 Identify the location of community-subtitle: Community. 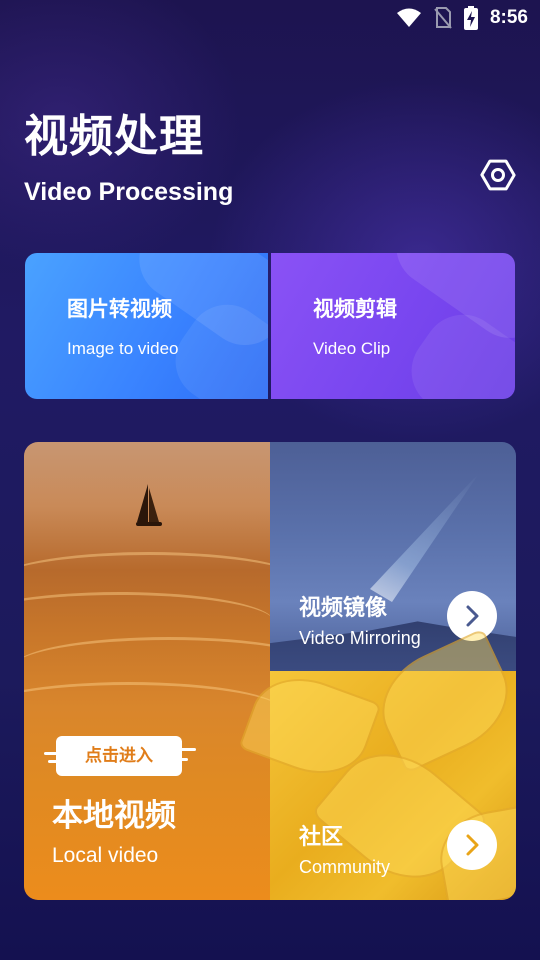
(345, 867).